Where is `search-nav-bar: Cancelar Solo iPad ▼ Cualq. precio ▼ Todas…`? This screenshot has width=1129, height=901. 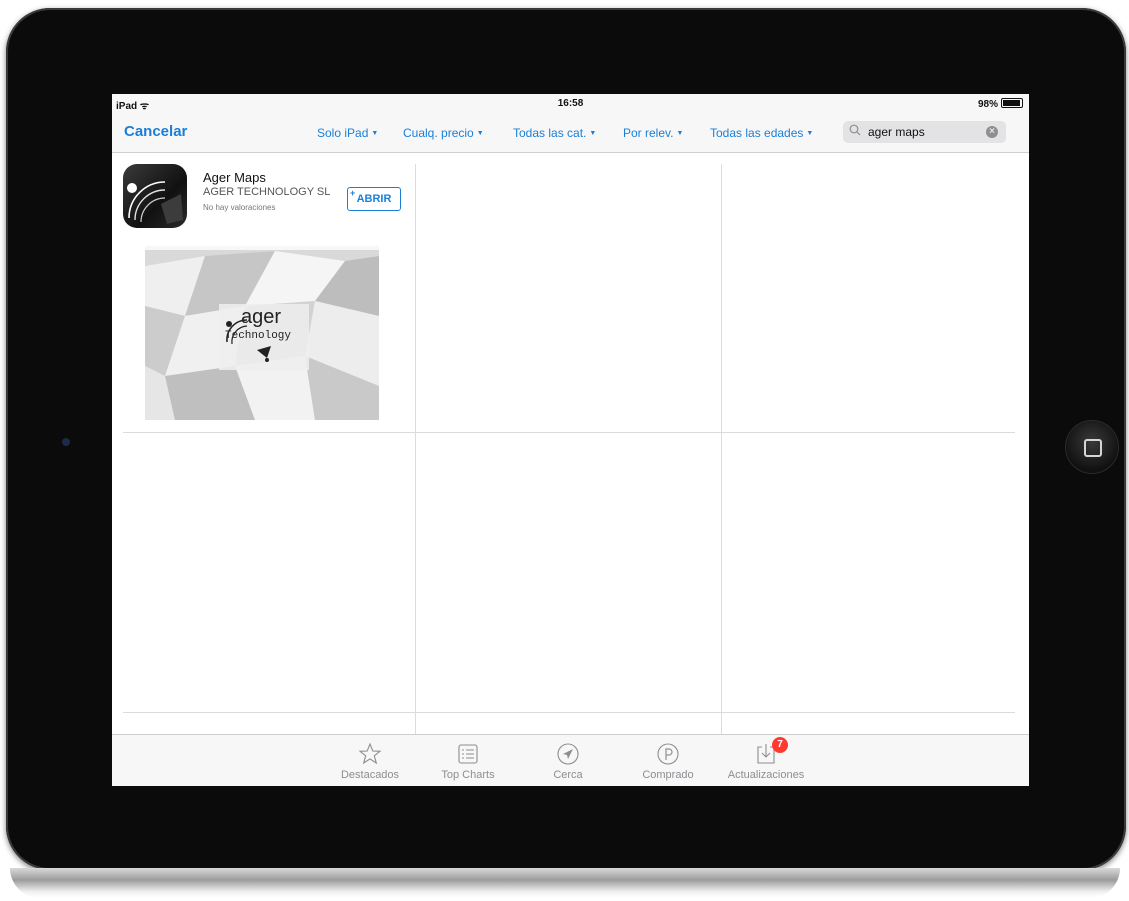
search-nav-bar: Cancelar Solo iPad ▼ Cualq. precio ▼ Todas… is located at coordinates (570, 133).